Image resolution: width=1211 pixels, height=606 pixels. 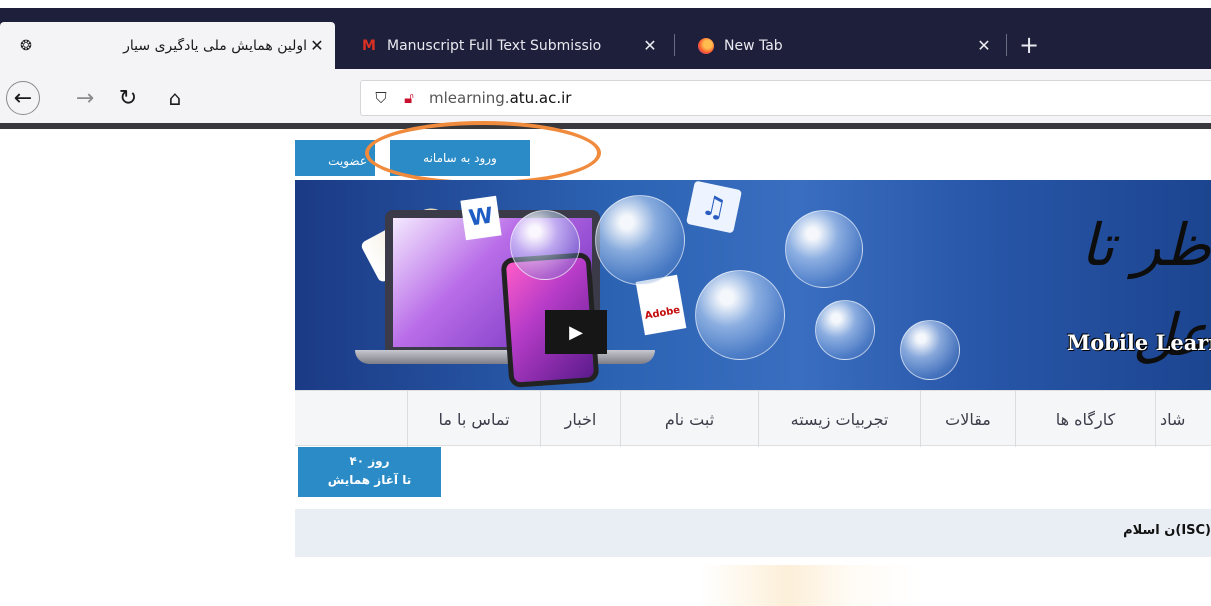 I want to click on info-strip: ن اسلام(ISC), so click(x=753, y=533).